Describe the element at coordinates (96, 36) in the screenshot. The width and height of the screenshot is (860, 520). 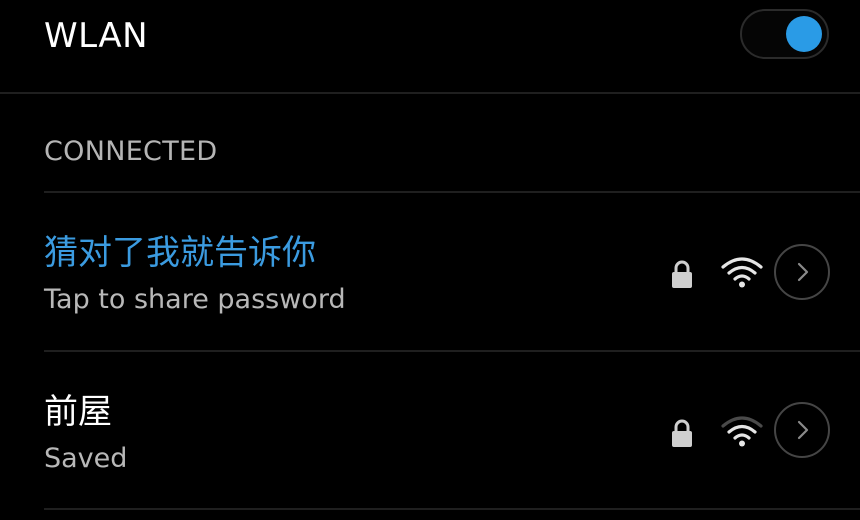
I see `wlan-title: WLAN` at that location.